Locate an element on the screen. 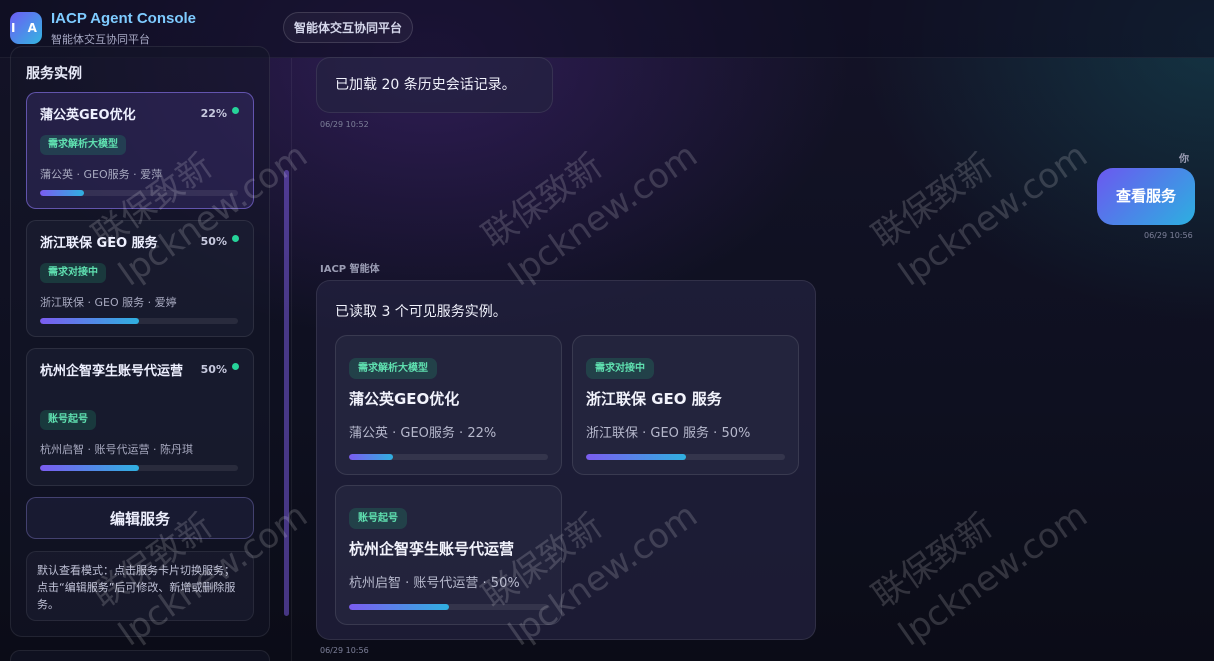 Image resolution: width=1214 pixels, height=661 pixels. app-title: IACP Agent Console is located at coordinates (124, 18).